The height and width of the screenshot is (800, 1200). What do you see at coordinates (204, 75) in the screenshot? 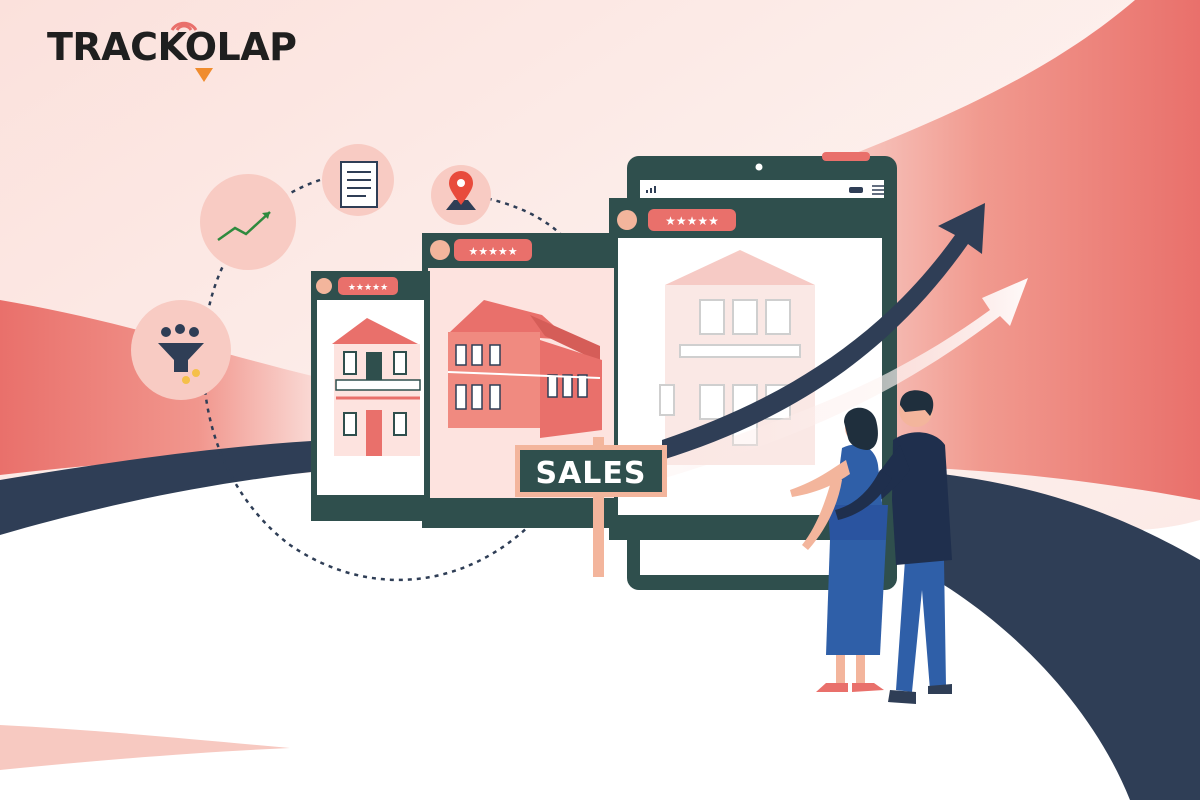
I see `logo-pin-icon` at bounding box center [204, 75].